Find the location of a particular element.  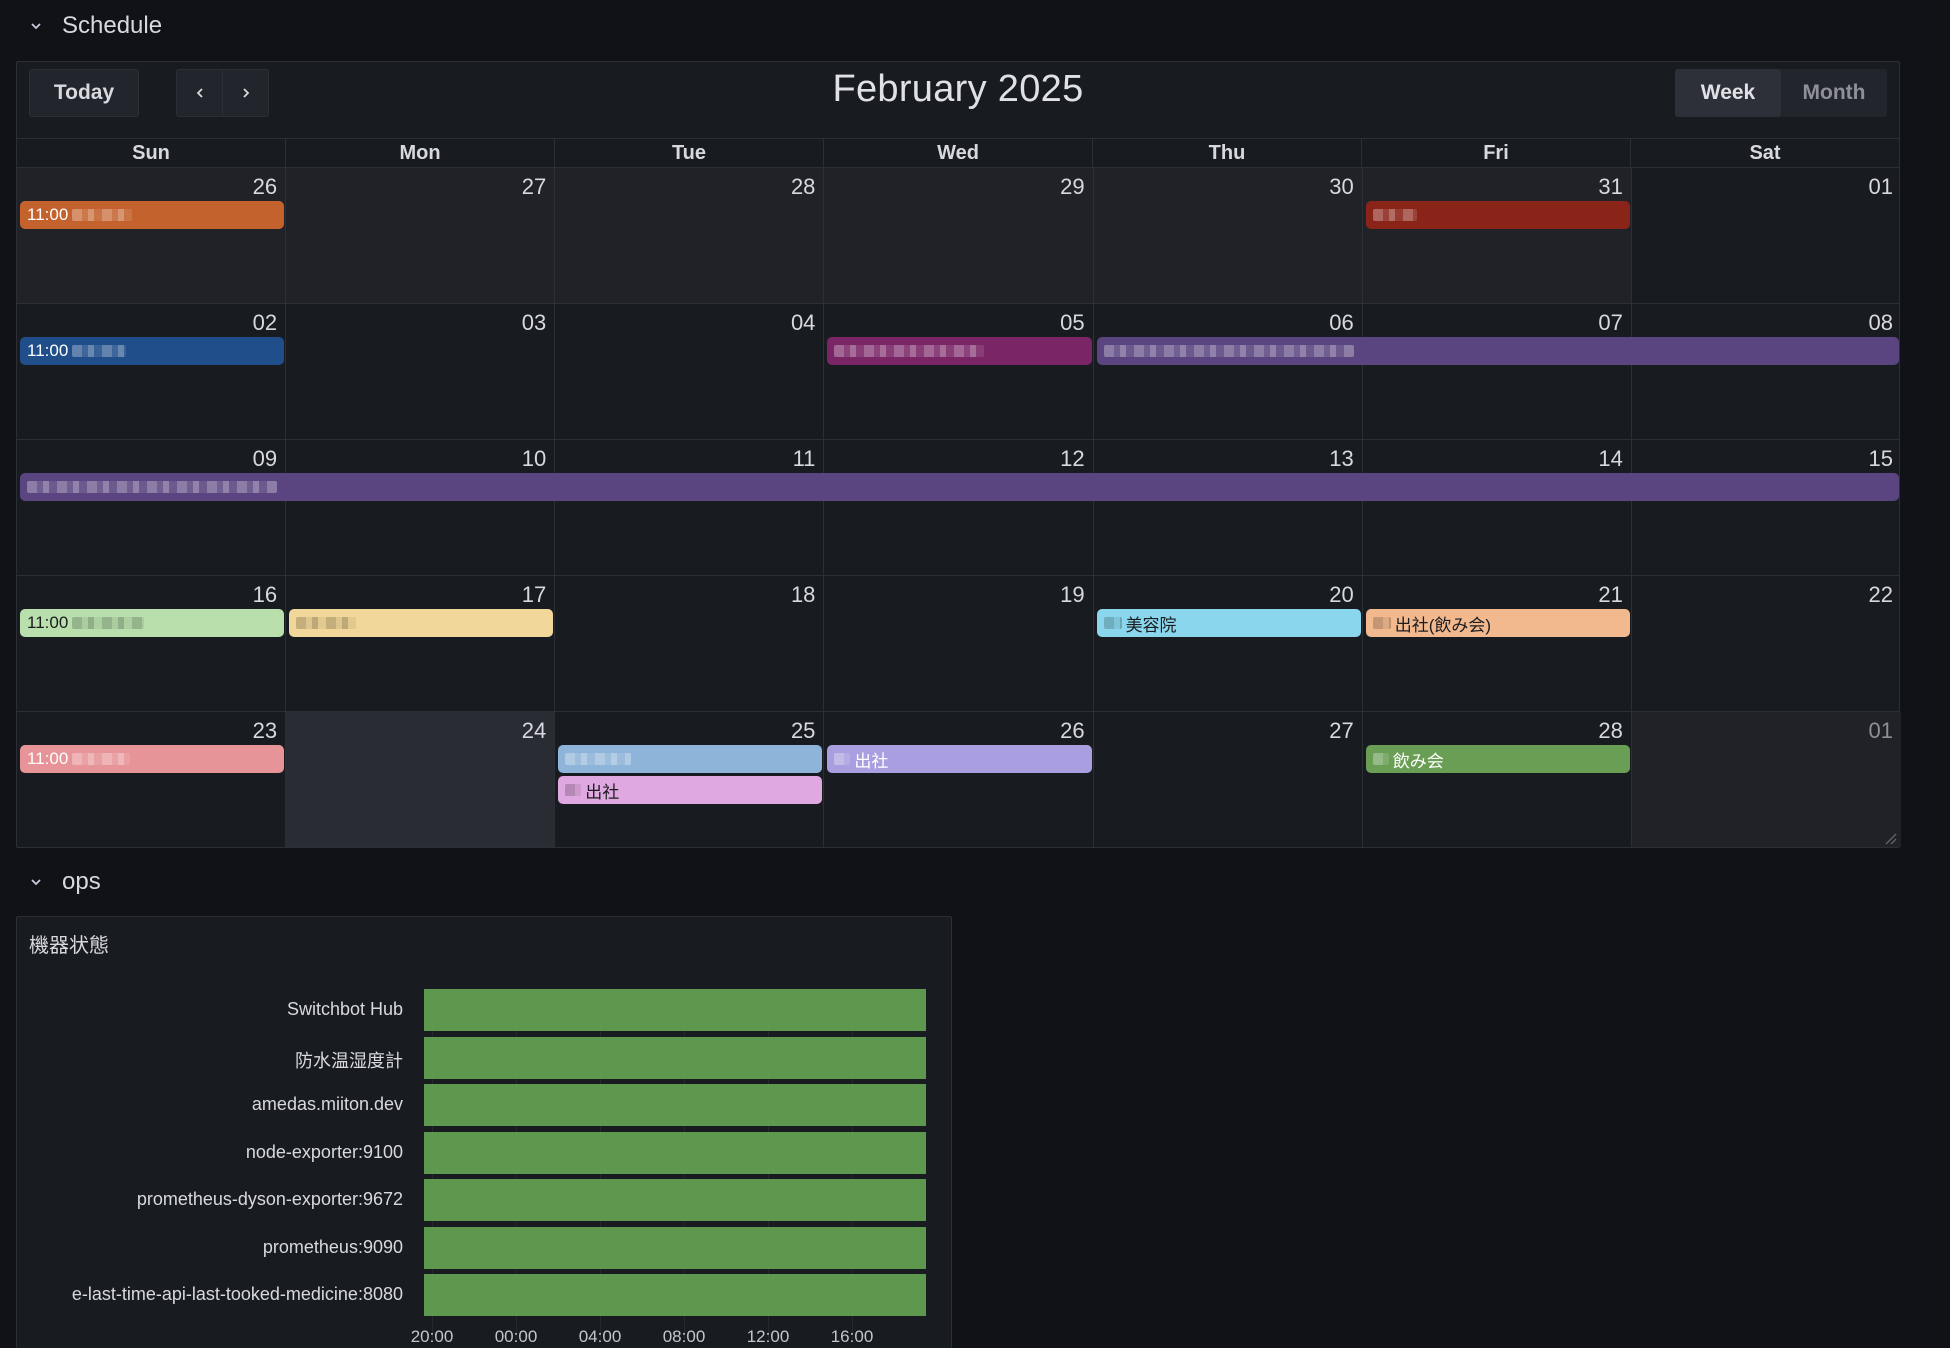

calendar-day-cell: 15 is located at coordinates (1766, 507).